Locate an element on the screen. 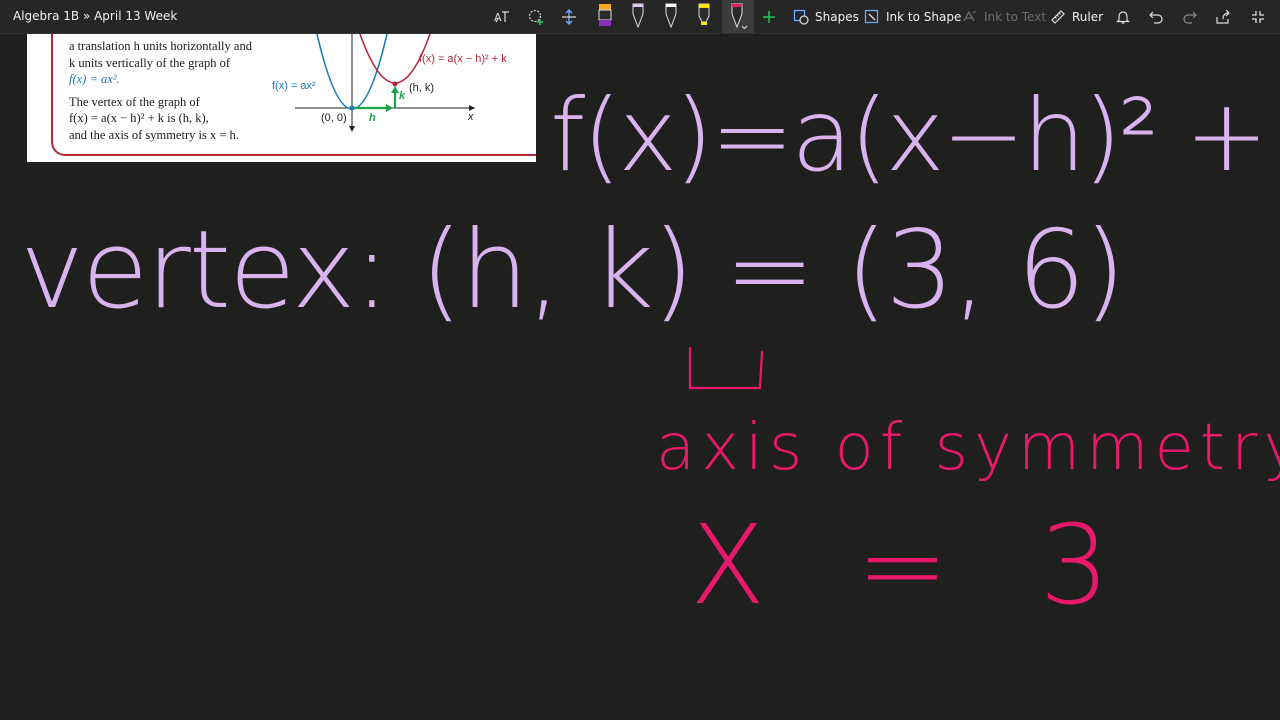  add-space-tool is located at coordinates (569, 16).